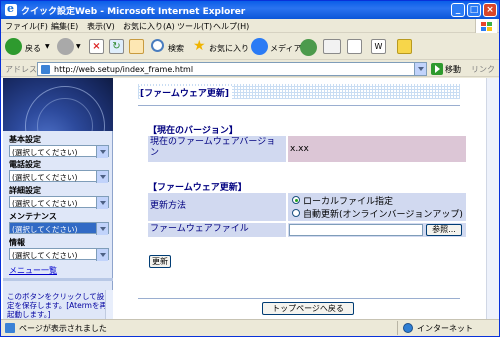  Describe the element at coordinates (199, 46) in the screenshot. I see `star-icon: ★` at that location.